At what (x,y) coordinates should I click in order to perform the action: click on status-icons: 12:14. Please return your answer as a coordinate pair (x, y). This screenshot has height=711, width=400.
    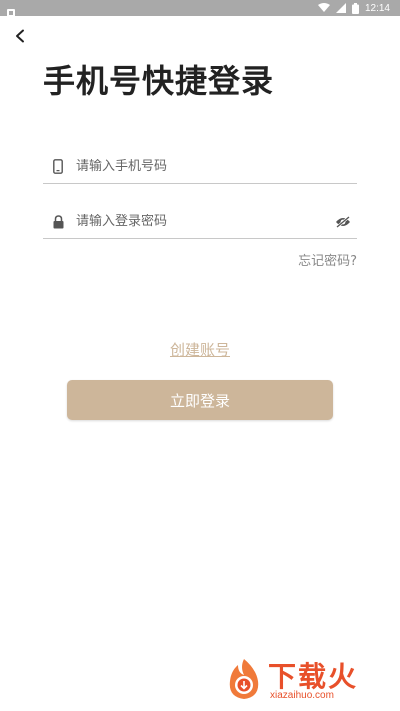
    Looking at the image, I should click on (353, 8).